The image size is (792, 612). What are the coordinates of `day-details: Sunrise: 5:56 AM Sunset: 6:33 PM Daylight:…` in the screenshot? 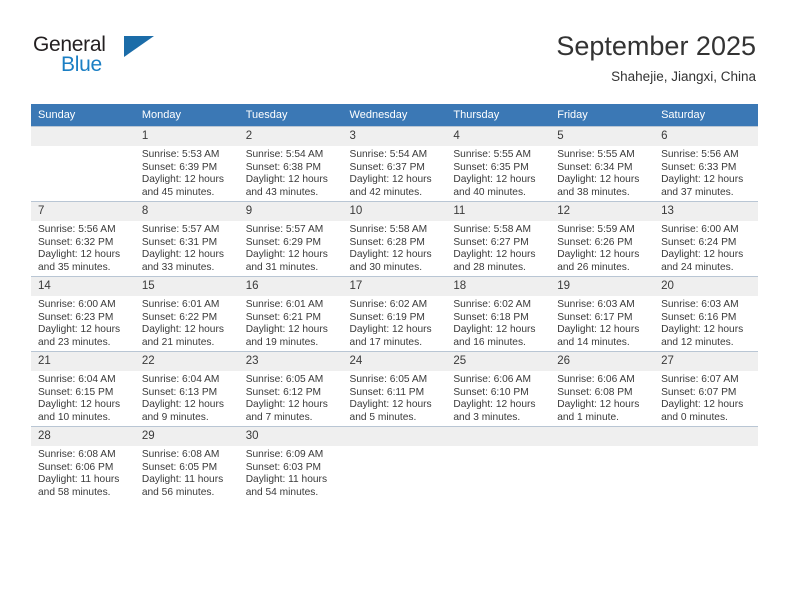 It's located at (706, 172).